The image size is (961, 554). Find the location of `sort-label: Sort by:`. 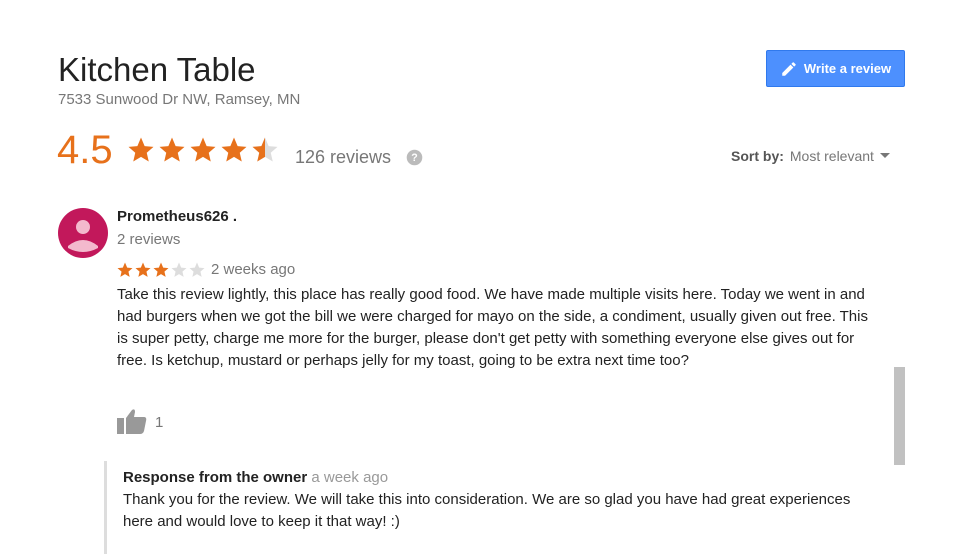

sort-label: Sort by: is located at coordinates (757, 156).